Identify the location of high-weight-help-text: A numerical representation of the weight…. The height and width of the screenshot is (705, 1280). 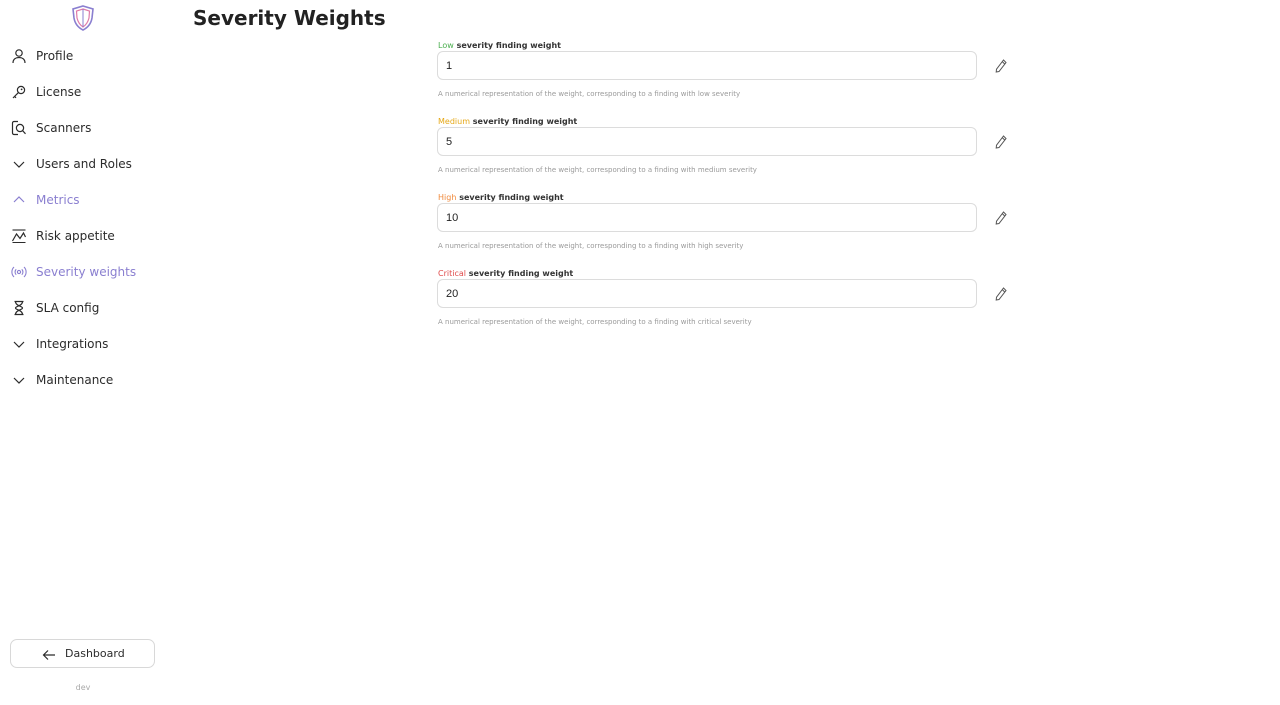
(591, 246).